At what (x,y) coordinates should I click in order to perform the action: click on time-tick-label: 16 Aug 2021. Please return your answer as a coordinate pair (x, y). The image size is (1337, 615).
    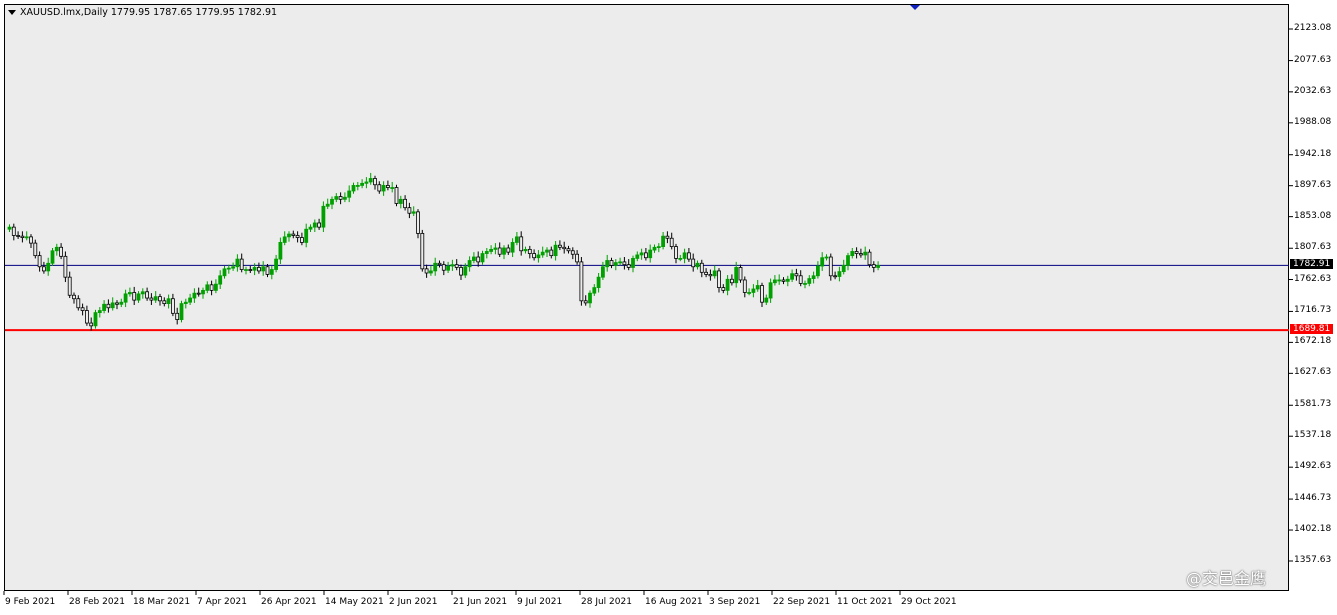
    Looking at the image, I should click on (674, 602).